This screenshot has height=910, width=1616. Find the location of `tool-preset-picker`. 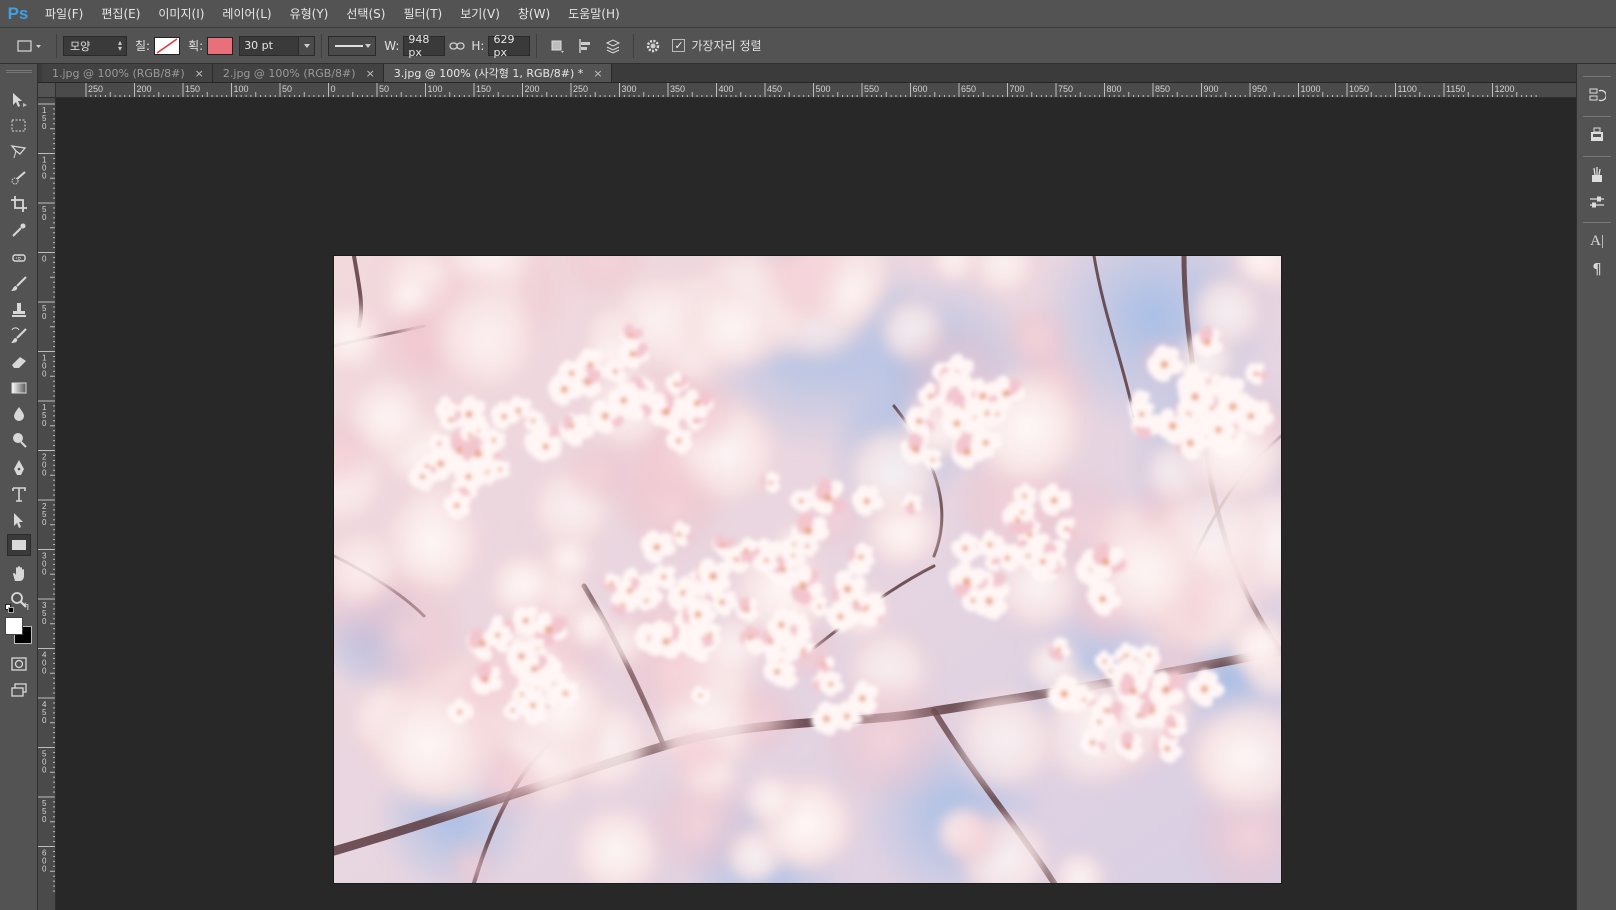

tool-preset-picker is located at coordinates (28, 46).